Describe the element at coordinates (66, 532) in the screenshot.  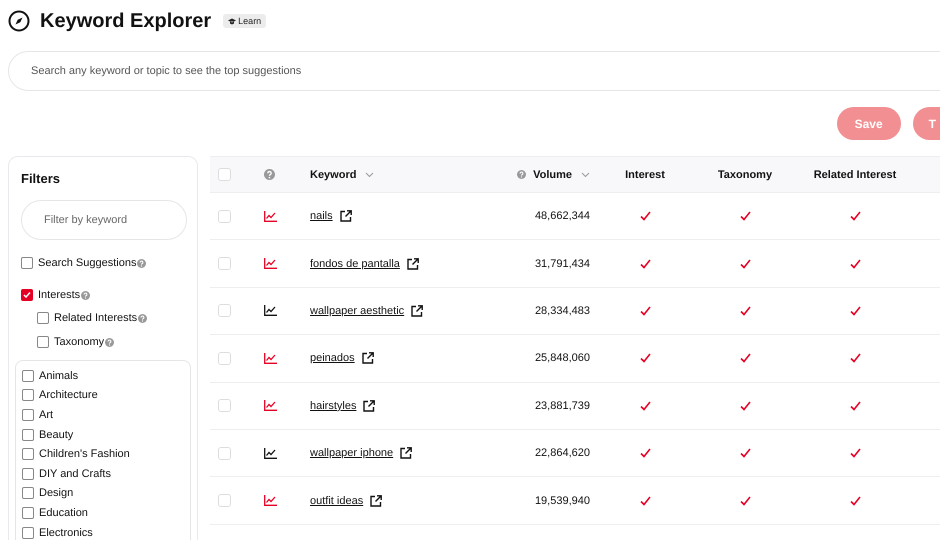
I see `category-label: Electronics` at that location.